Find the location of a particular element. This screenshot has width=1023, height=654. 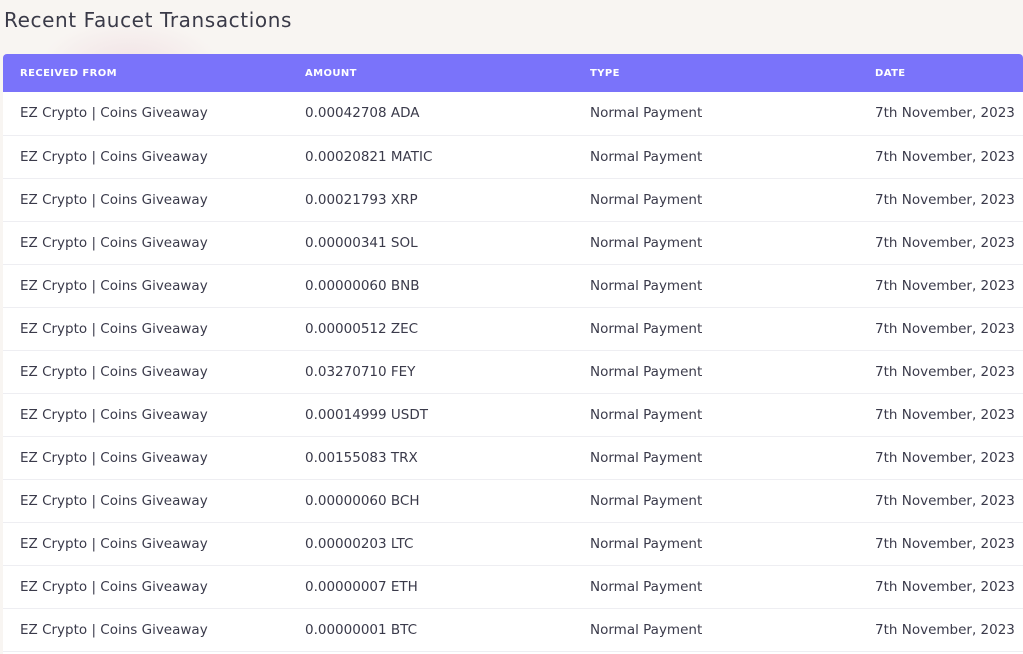

column-header-type: TYPE is located at coordinates (605, 73).